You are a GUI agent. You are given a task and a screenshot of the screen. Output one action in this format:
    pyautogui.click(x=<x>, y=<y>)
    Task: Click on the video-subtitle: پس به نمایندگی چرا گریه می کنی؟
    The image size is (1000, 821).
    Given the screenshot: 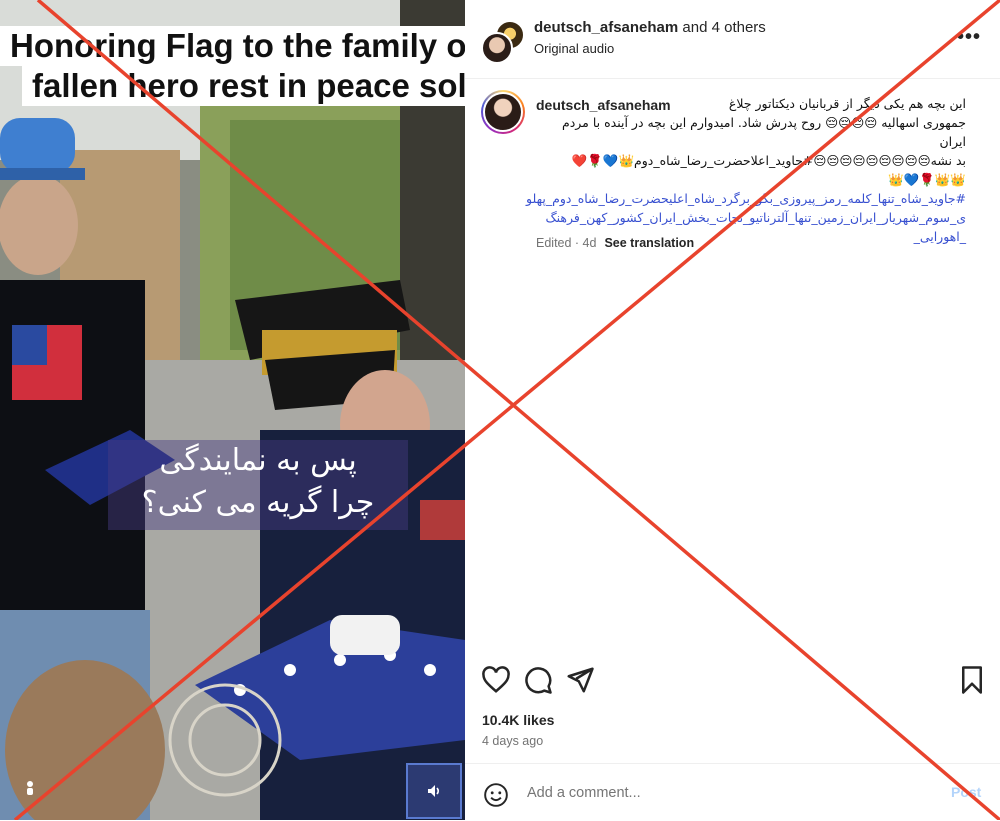 What is the action you would take?
    pyautogui.click(x=258, y=485)
    